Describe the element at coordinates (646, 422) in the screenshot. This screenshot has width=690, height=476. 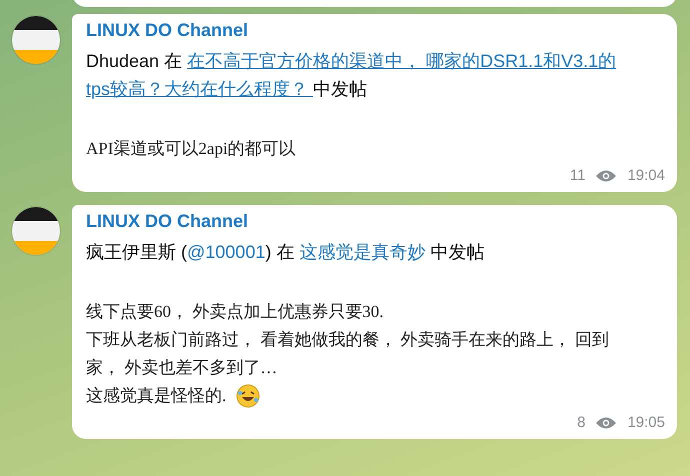
I see `message-time: 19:05` at that location.